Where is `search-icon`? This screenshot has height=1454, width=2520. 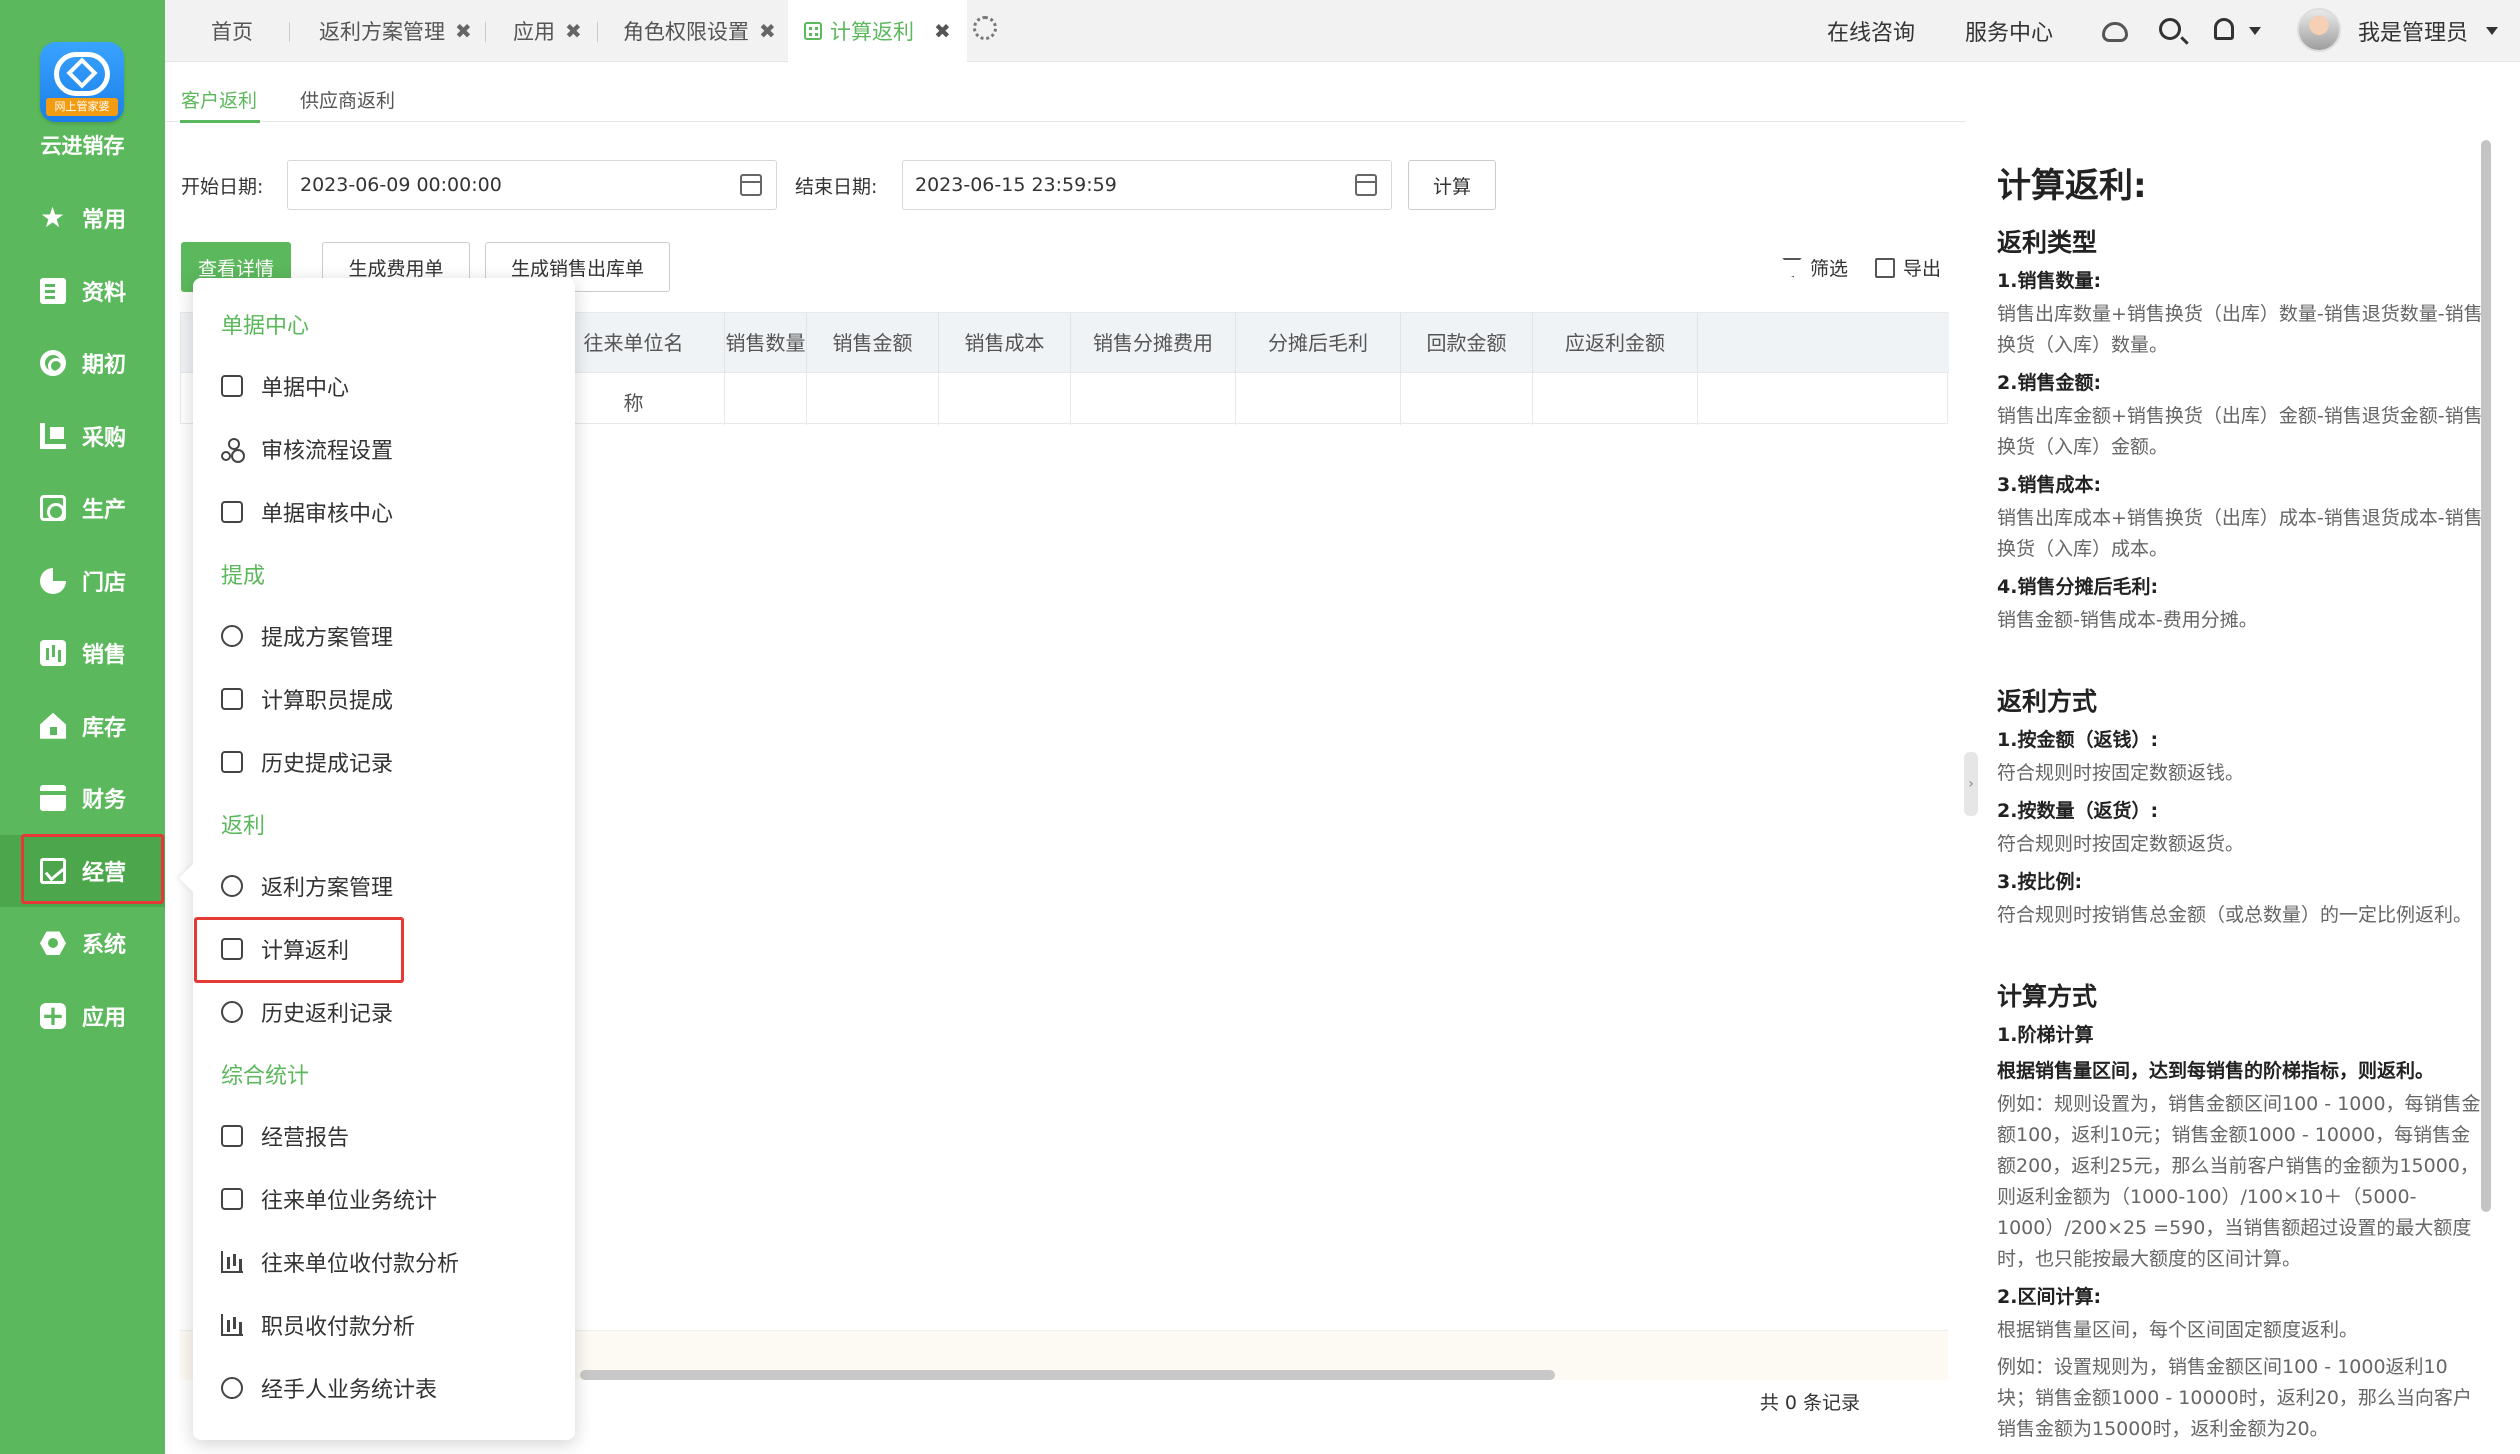 search-icon is located at coordinates (2170, 29).